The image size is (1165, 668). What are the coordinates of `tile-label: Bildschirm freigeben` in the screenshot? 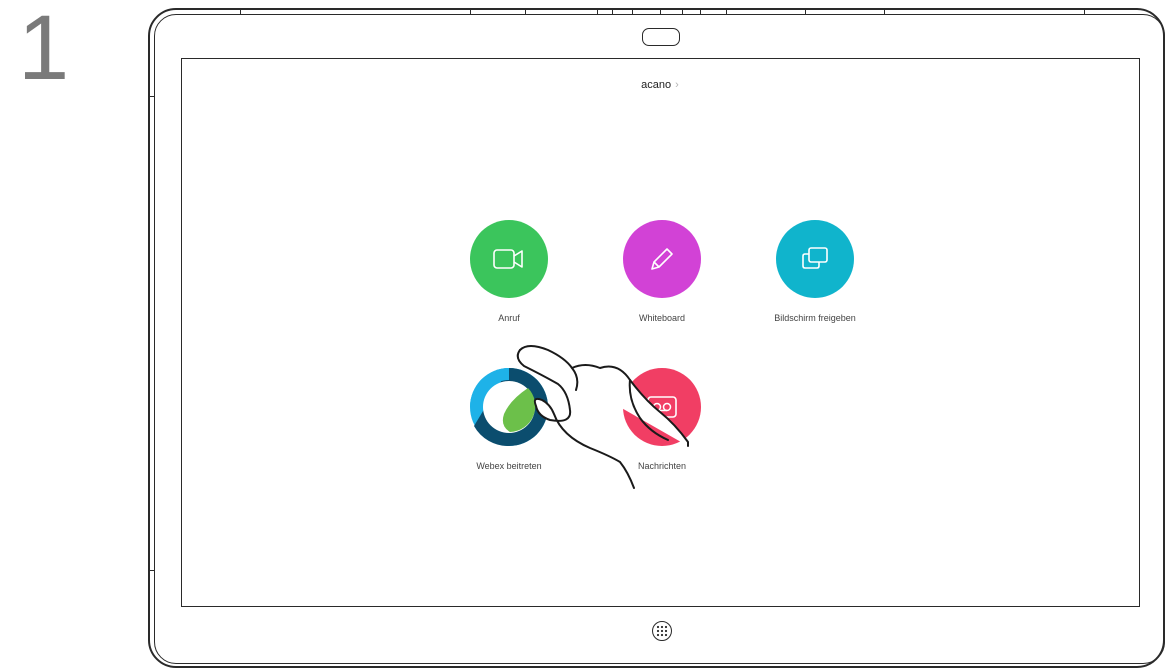 It's located at (815, 318).